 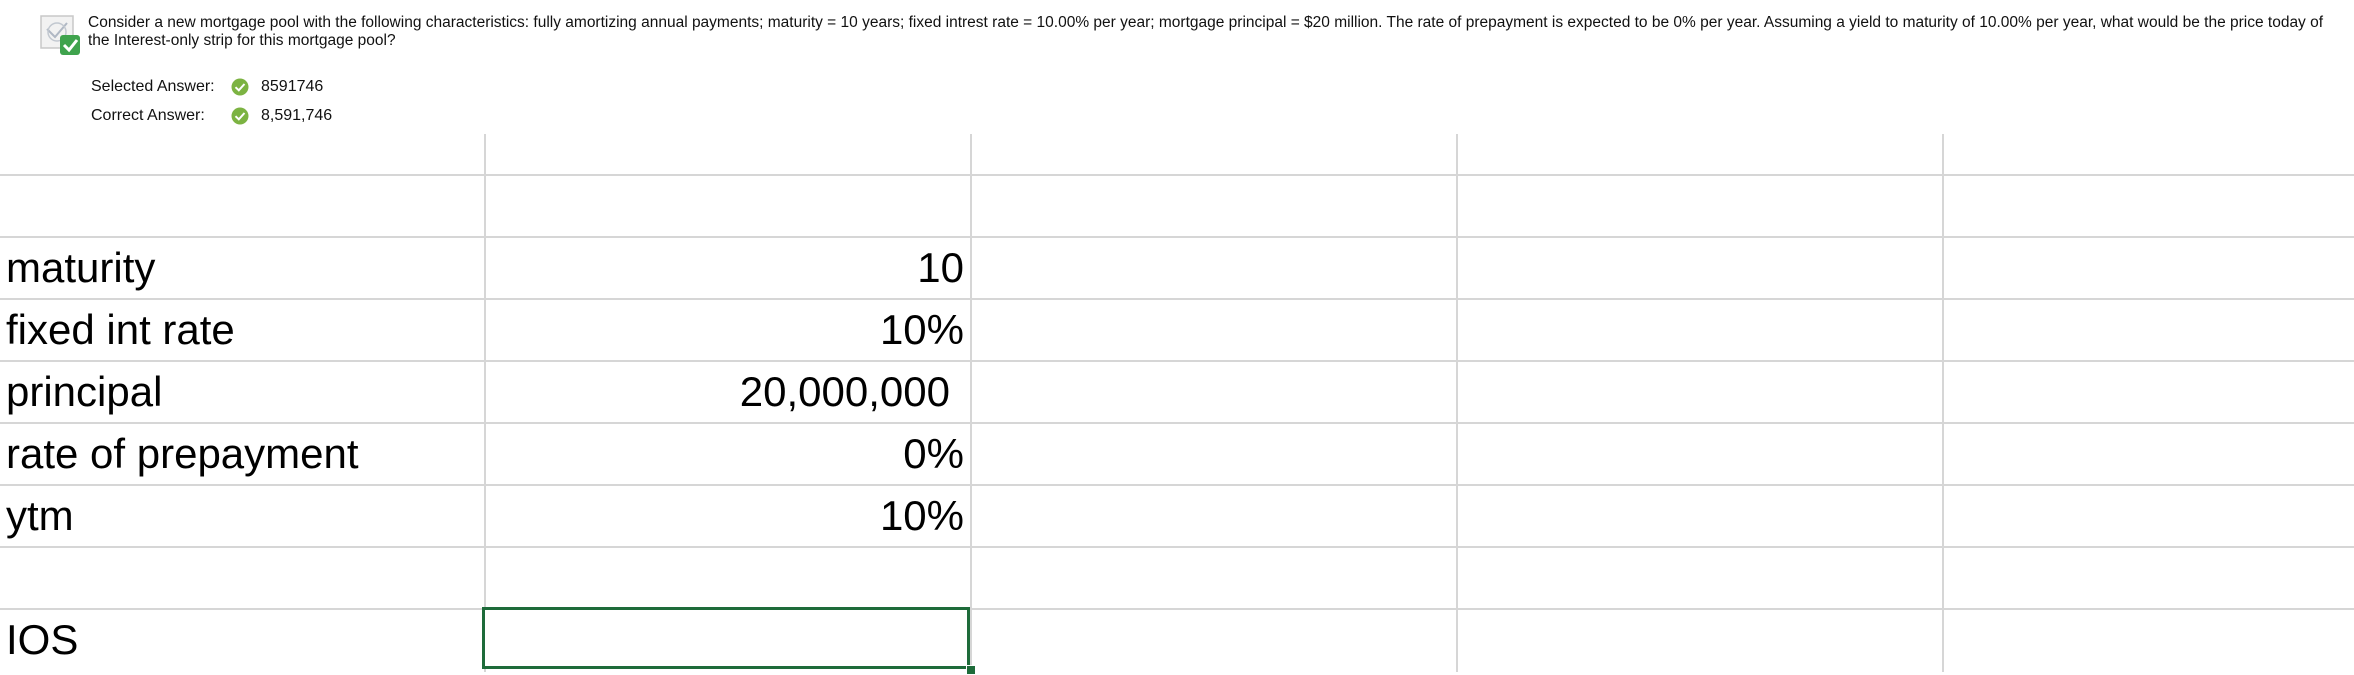 I want to click on selected-answer-row: Selected Answer: 8591746, so click(x=207, y=87).